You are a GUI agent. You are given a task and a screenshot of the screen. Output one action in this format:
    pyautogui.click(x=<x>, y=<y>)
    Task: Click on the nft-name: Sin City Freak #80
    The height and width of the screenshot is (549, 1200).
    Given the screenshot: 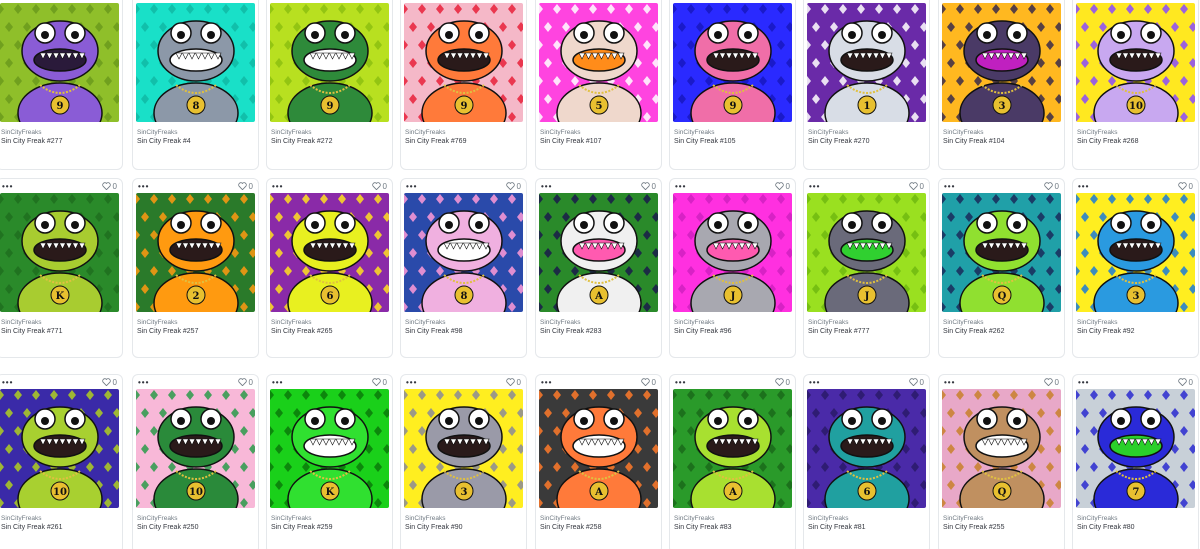 What is the action you would take?
    pyautogui.click(x=1135, y=528)
    